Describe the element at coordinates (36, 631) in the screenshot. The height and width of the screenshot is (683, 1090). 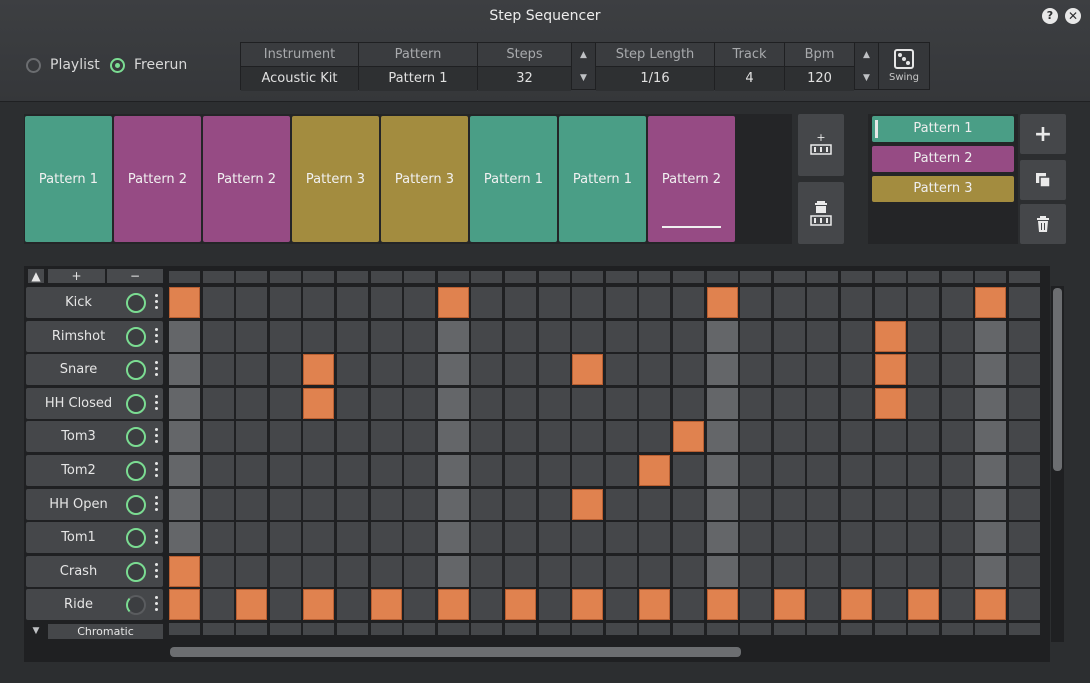
I see `expand-down-icon: ▼` at that location.